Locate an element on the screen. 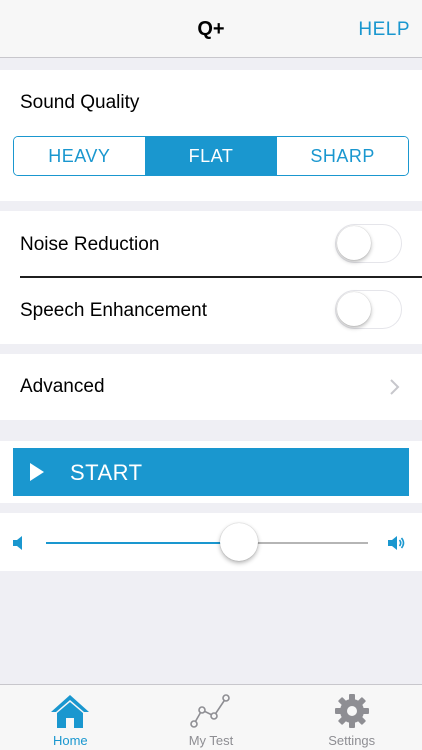  noise-reduction-label: Noise Reduction is located at coordinates (90, 244).